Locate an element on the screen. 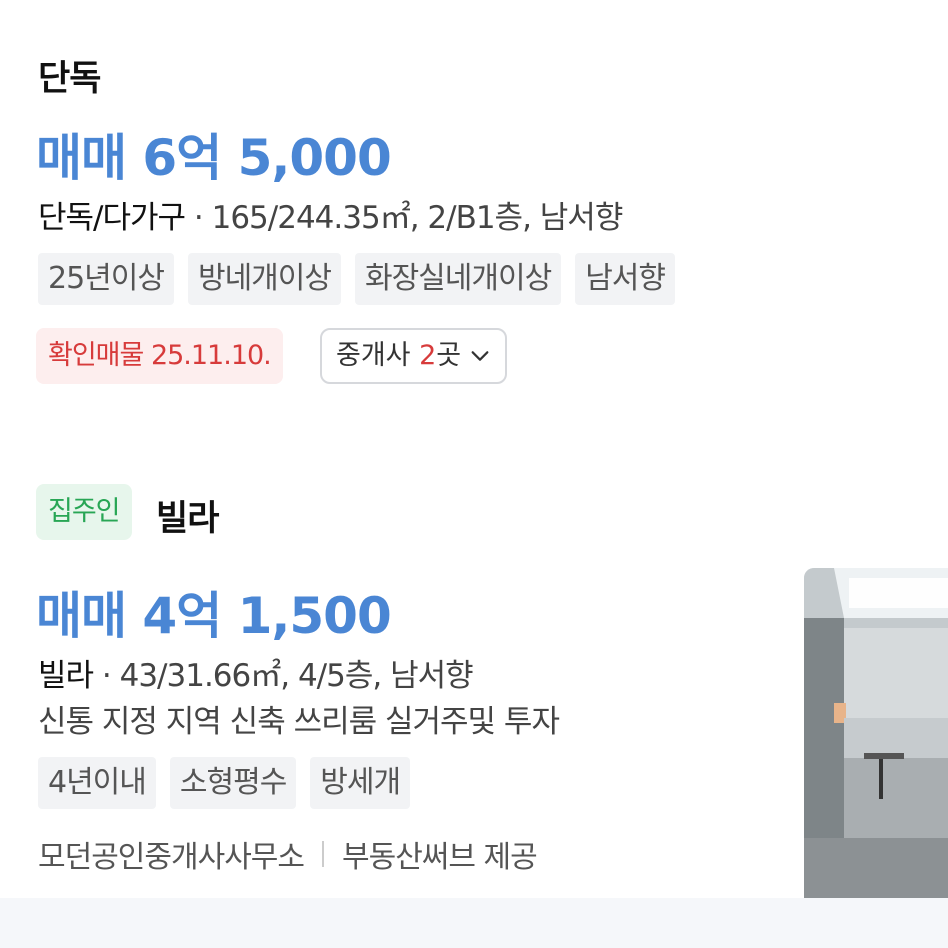 The height and width of the screenshot is (948, 948). owner-badge: 집주인 is located at coordinates (84, 512).